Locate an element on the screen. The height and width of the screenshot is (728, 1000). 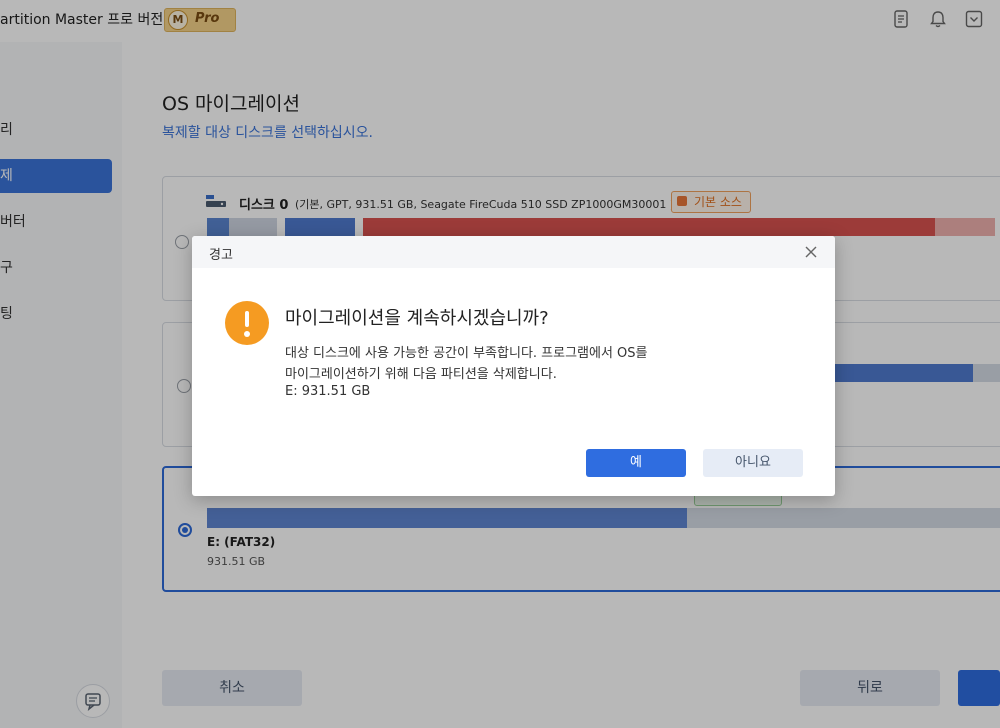
close-icon is located at coordinates (811, 252).